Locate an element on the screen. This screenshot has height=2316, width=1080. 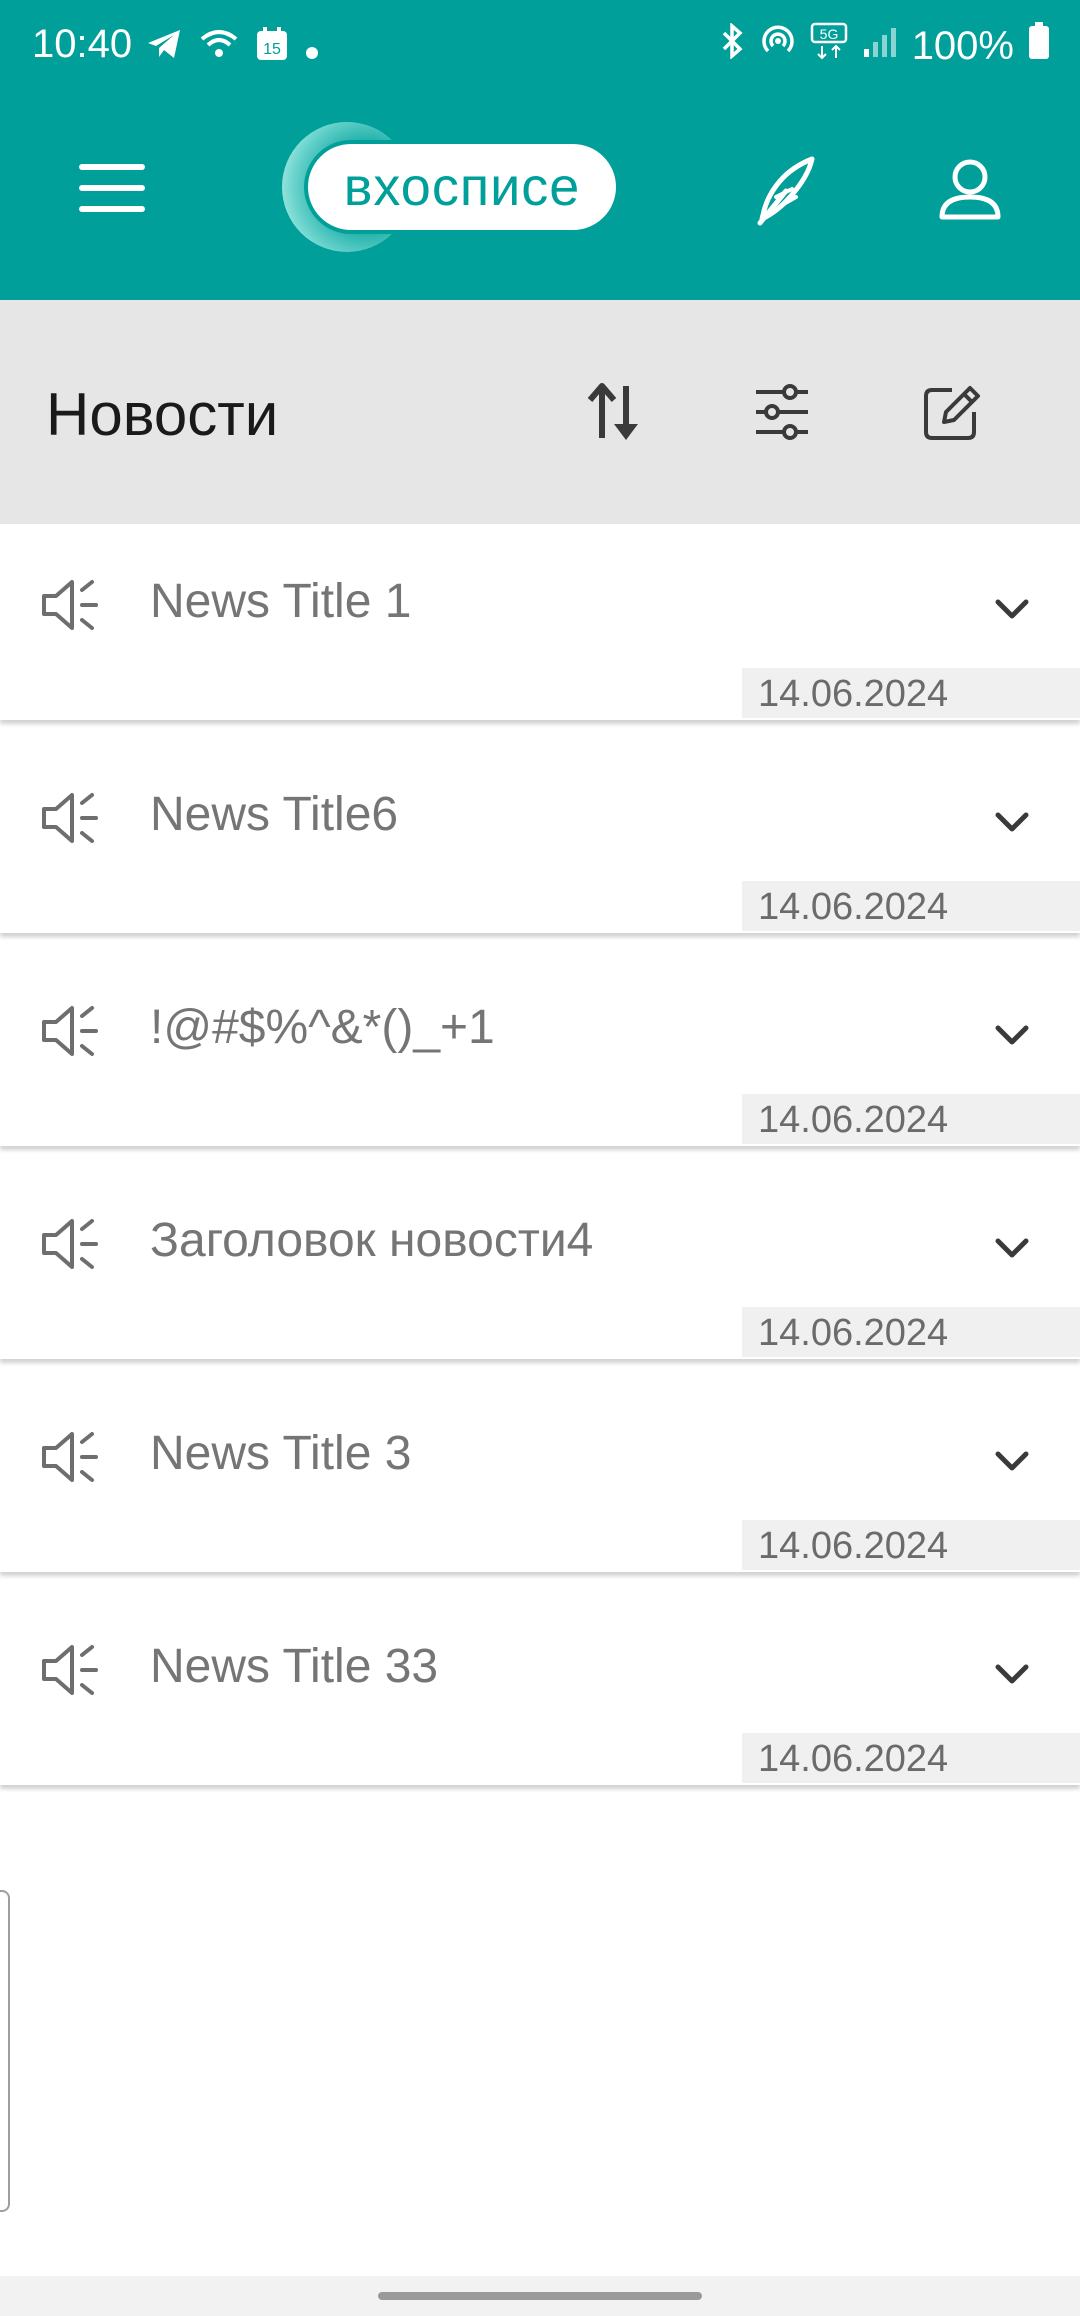
sort-button is located at coordinates (614, 412).